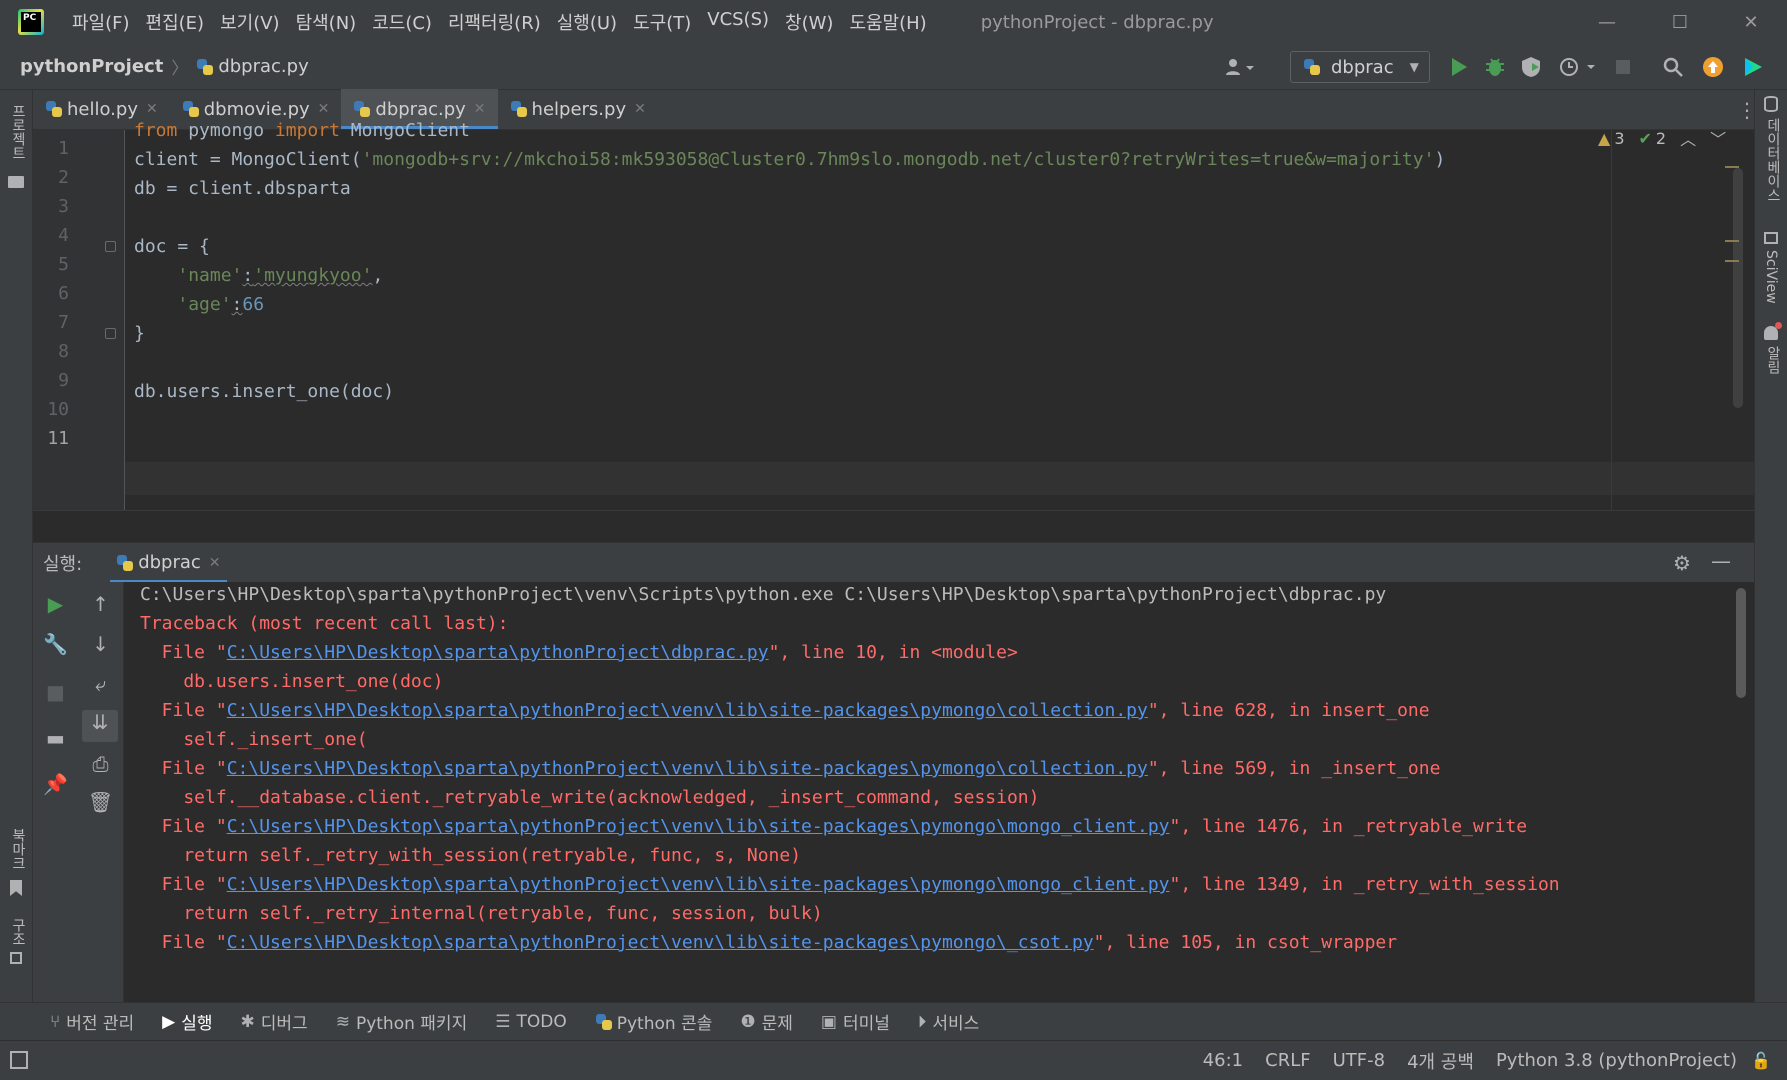 This screenshot has height=1080, width=1787. What do you see at coordinates (766, 1022) in the screenshot?
I see `tool-problems: ❶ 문제` at bounding box center [766, 1022].